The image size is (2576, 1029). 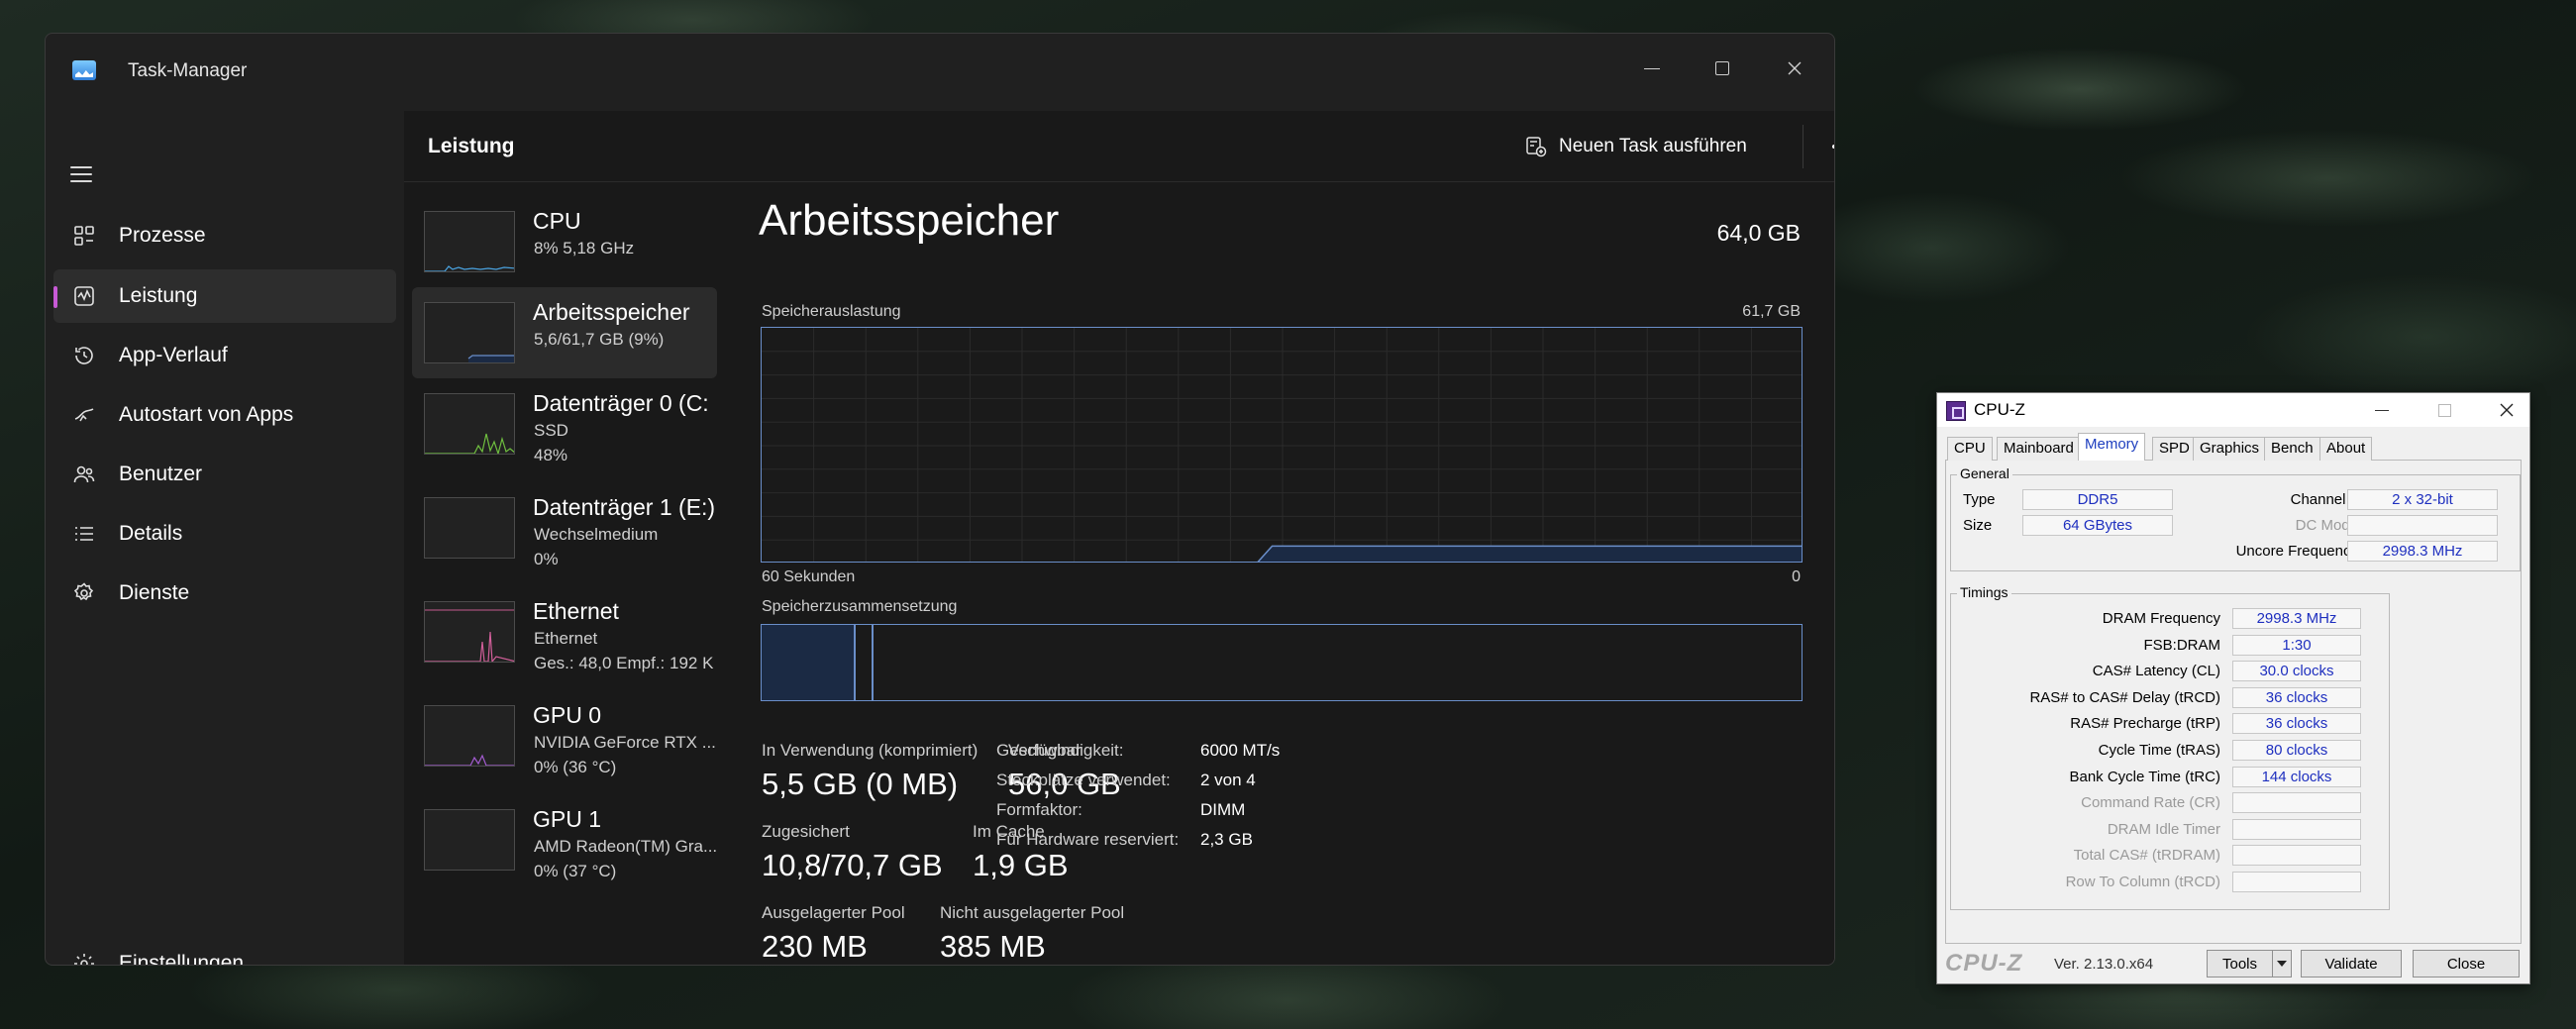 What do you see at coordinates (224, 475) in the screenshot?
I see `nav-item-benutzer: Benutzer` at bounding box center [224, 475].